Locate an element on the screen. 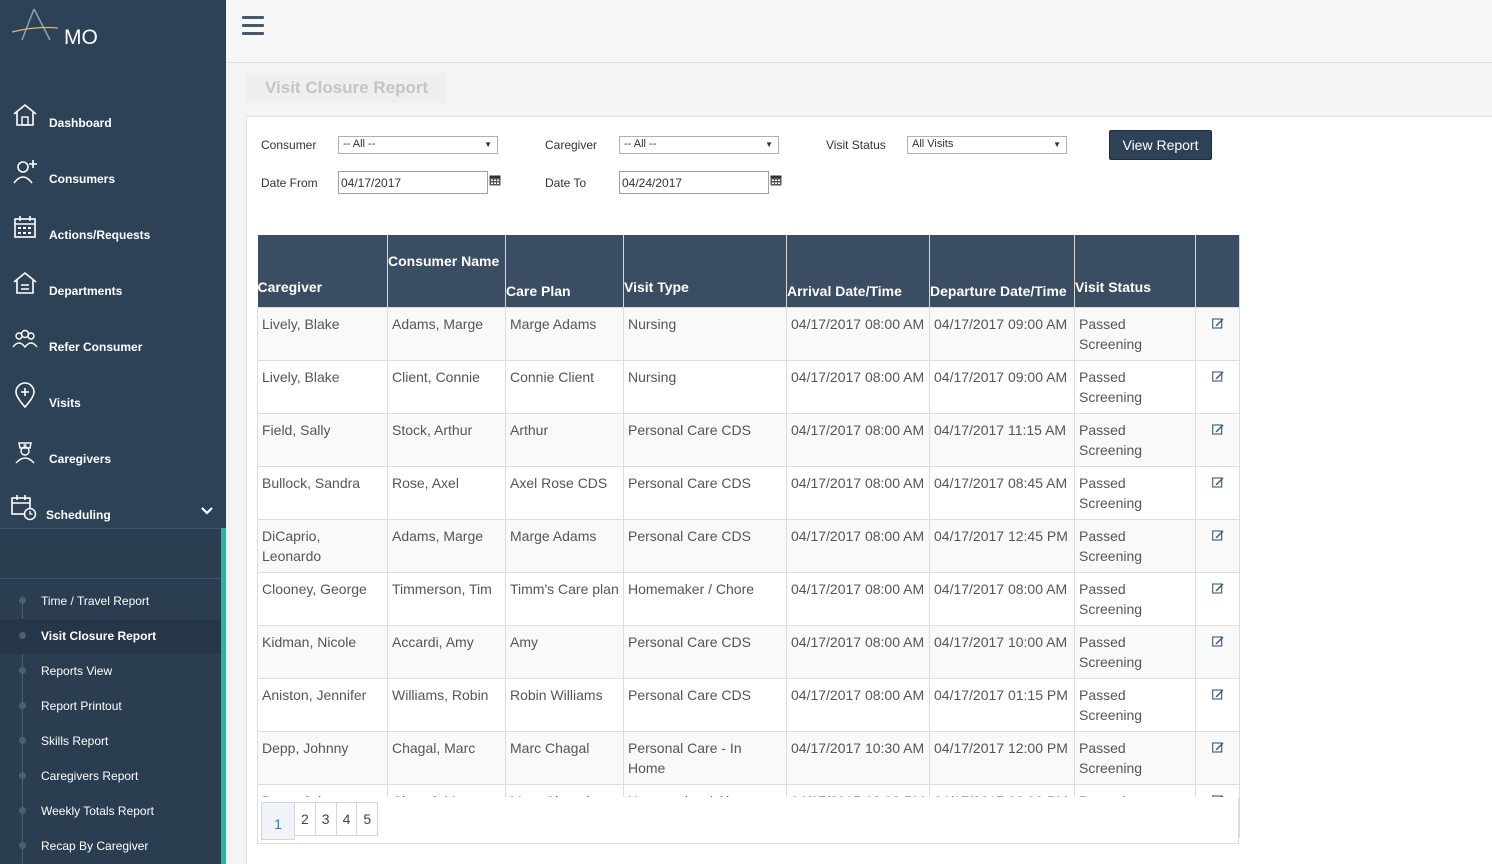  date-to-input is located at coordinates (694, 182).